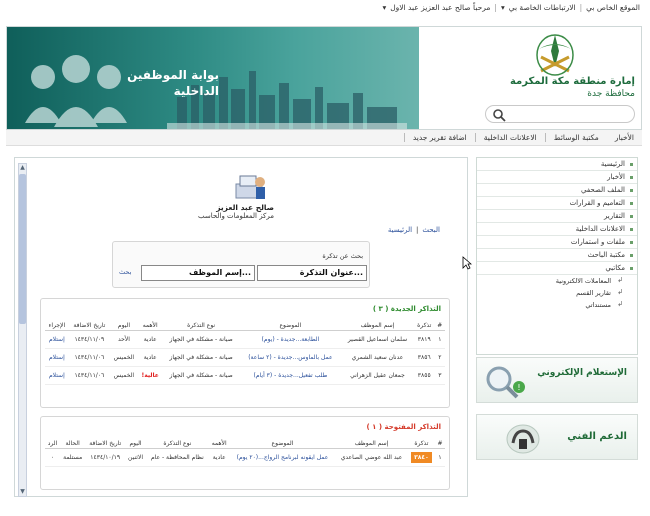  Describe the element at coordinates (557, 305) in the screenshot. I see `sidebar-subitem: ↲ مستنداتي` at that location.